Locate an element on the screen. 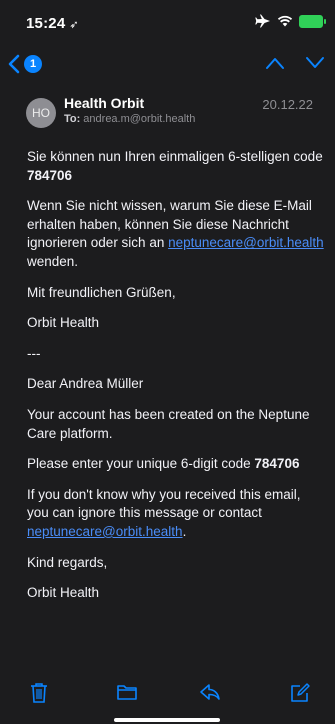 This screenshot has height=724, width=335. en-salutation: Dear Andrea Müller is located at coordinates (85, 384).